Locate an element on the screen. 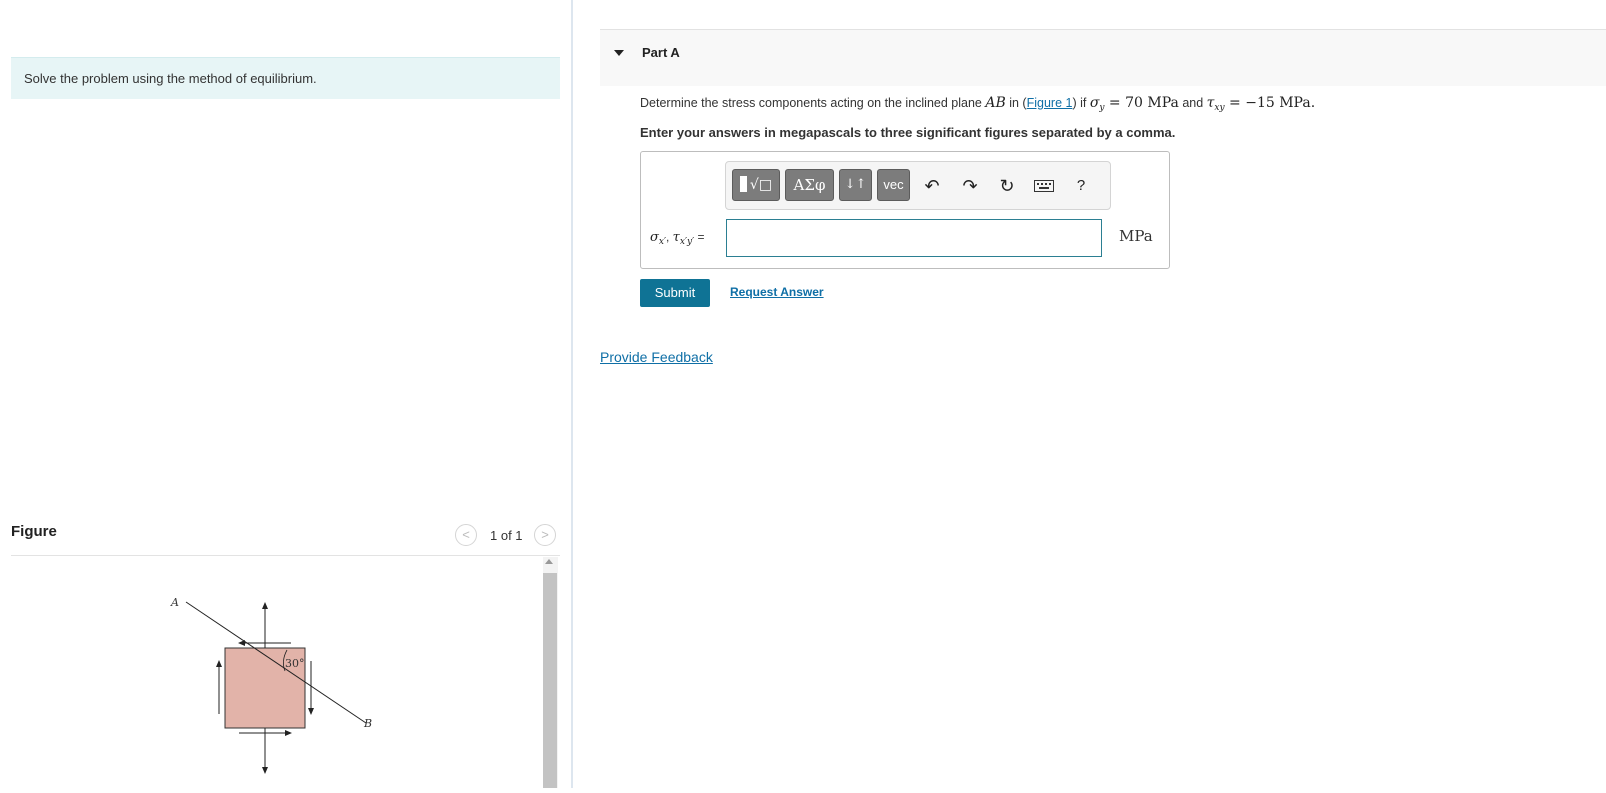 This screenshot has width=1606, height=793. next-figure-button: > is located at coordinates (545, 535).